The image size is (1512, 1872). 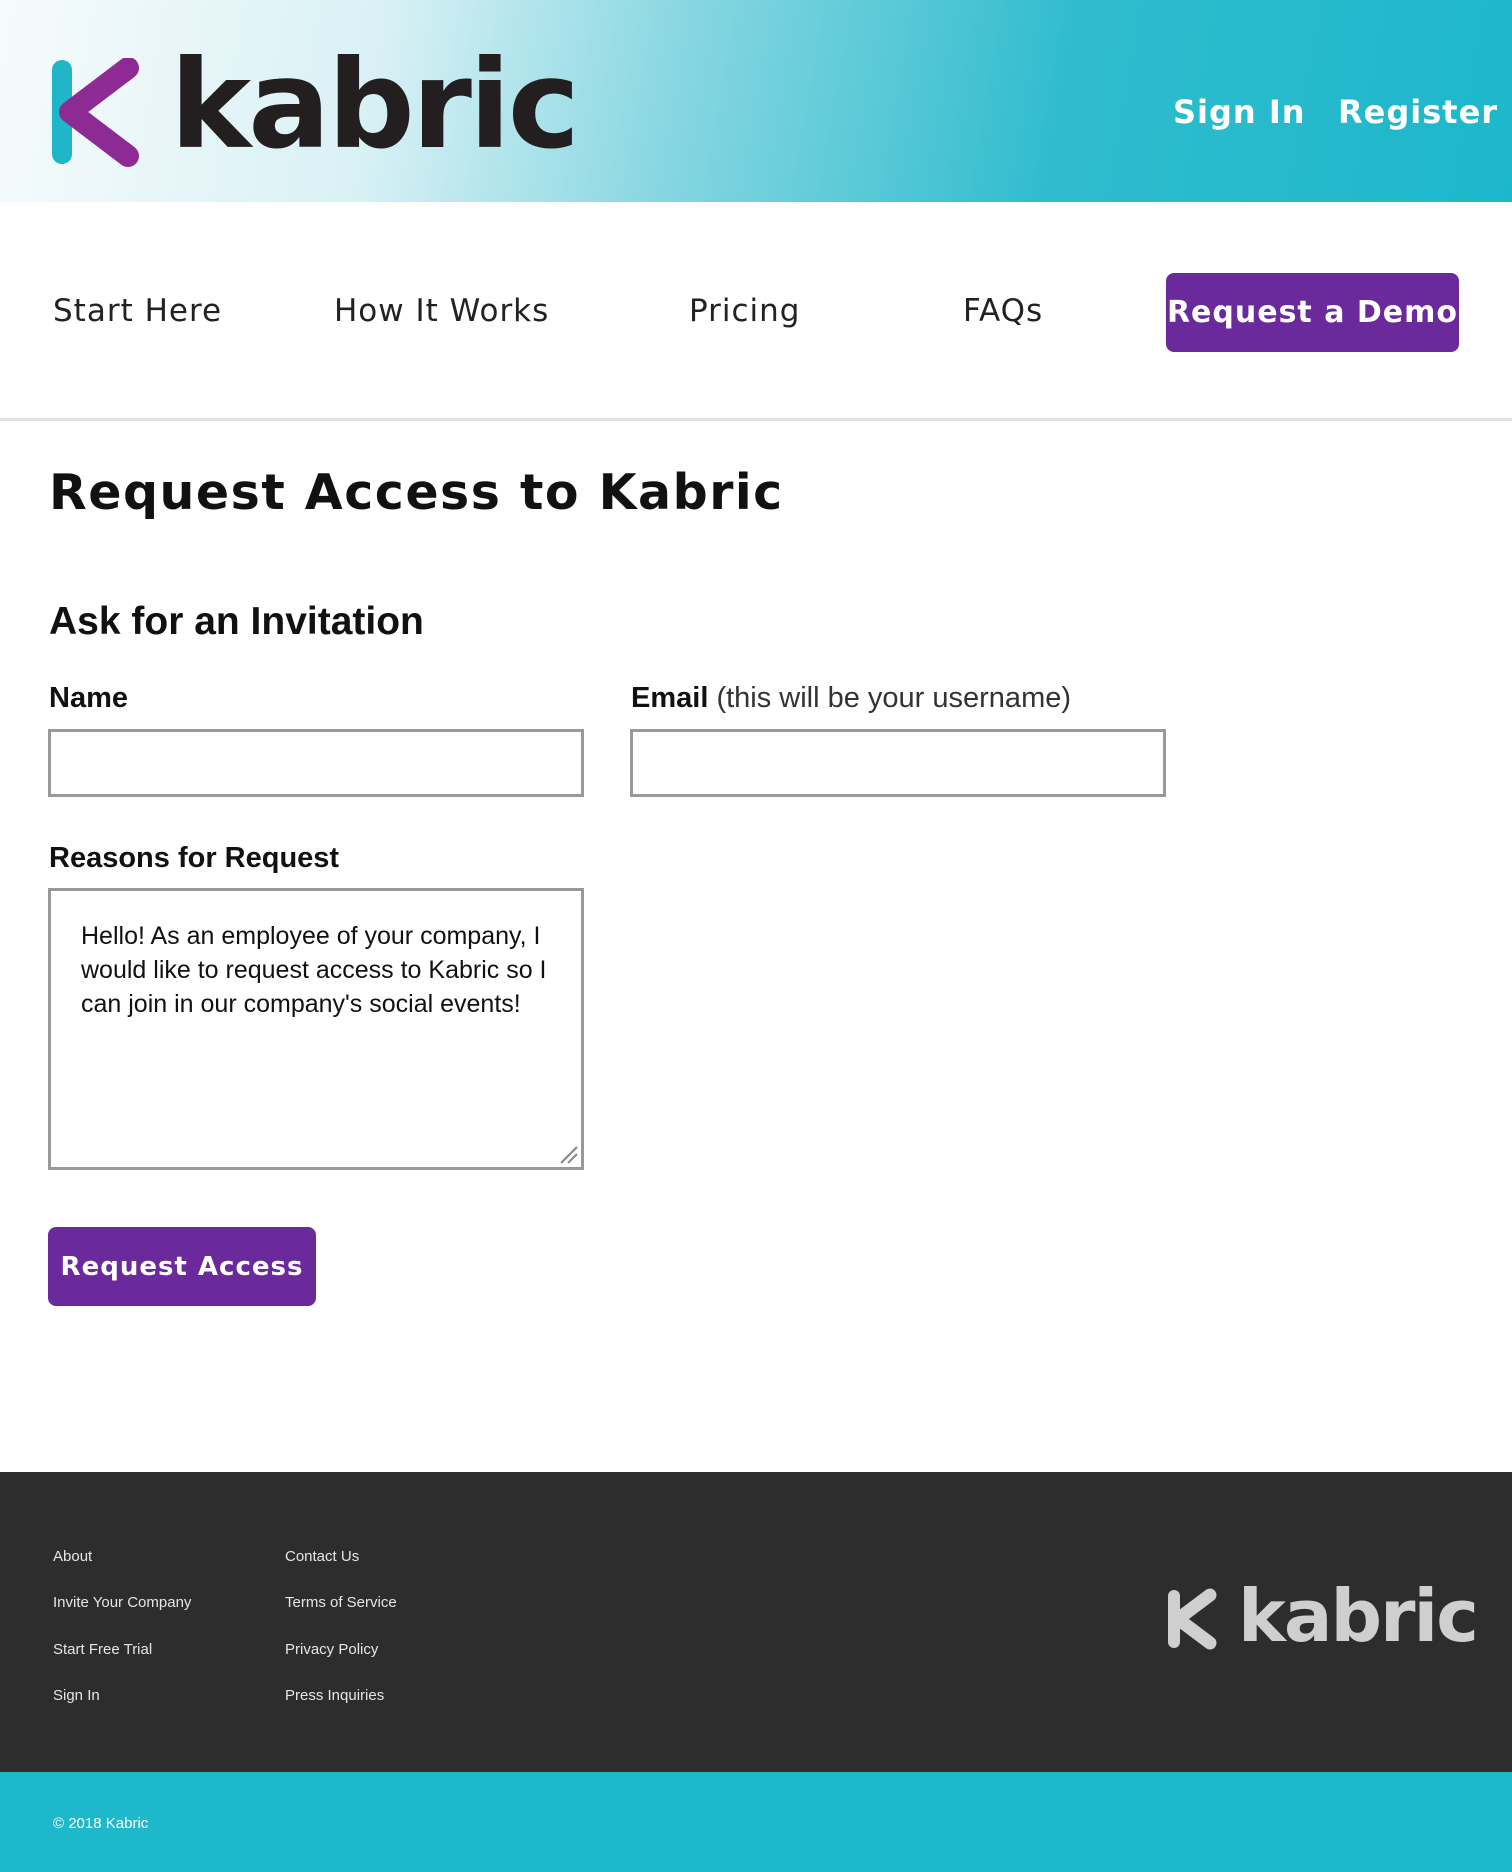 What do you see at coordinates (898, 763) in the screenshot?
I see `email-input` at bounding box center [898, 763].